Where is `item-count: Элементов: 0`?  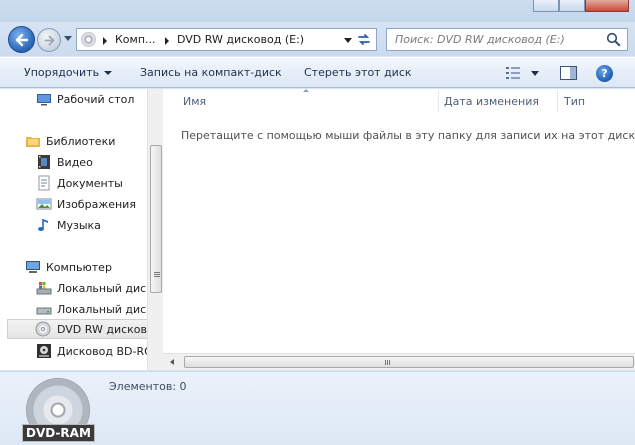 item-count: Элементов: 0 is located at coordinates (148, 386).